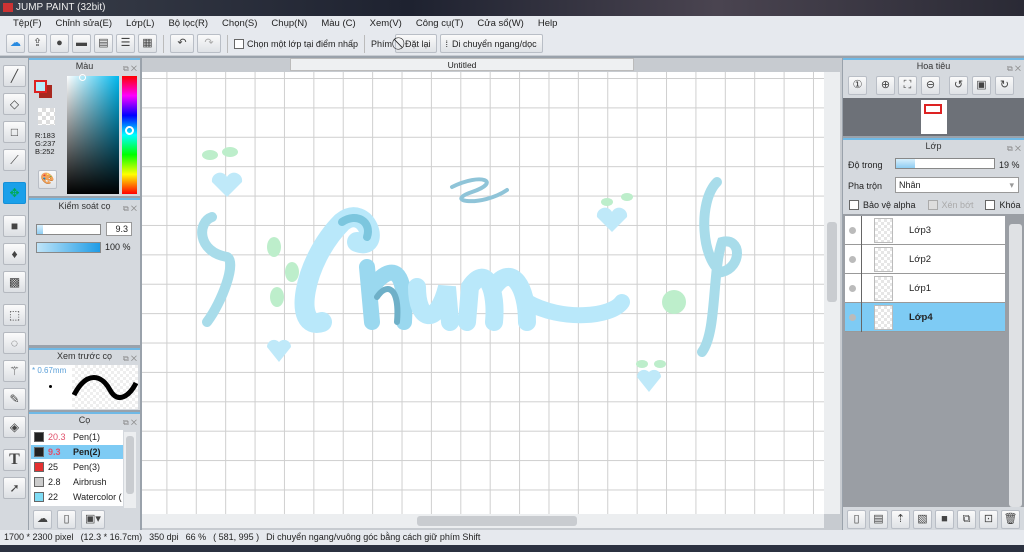 The image size is (1024, 552). I want to click on reset-button: ⃠Đặt lại, so click(415, 43).